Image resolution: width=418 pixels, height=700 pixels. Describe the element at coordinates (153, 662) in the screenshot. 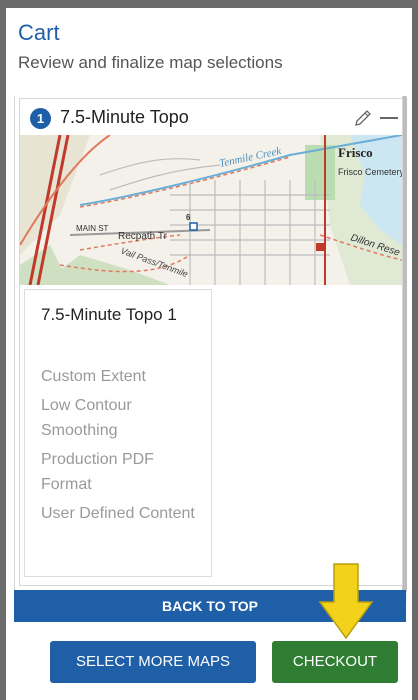

I see `select-more-maps-button: SELECT MORE MAPS` at that location.